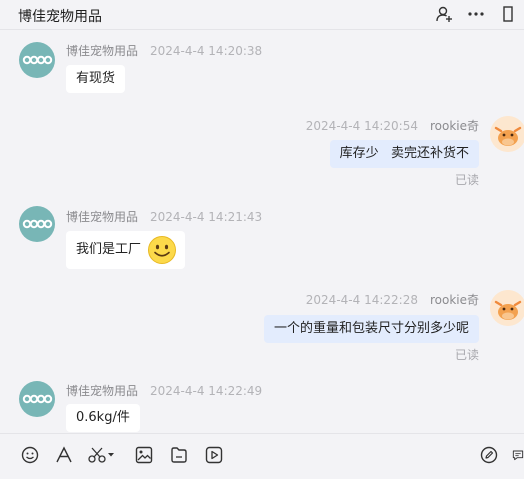 This screenshot has width=524, height=479. I want to click on chat-header: 博佳宠物用品, so click(262, 15).